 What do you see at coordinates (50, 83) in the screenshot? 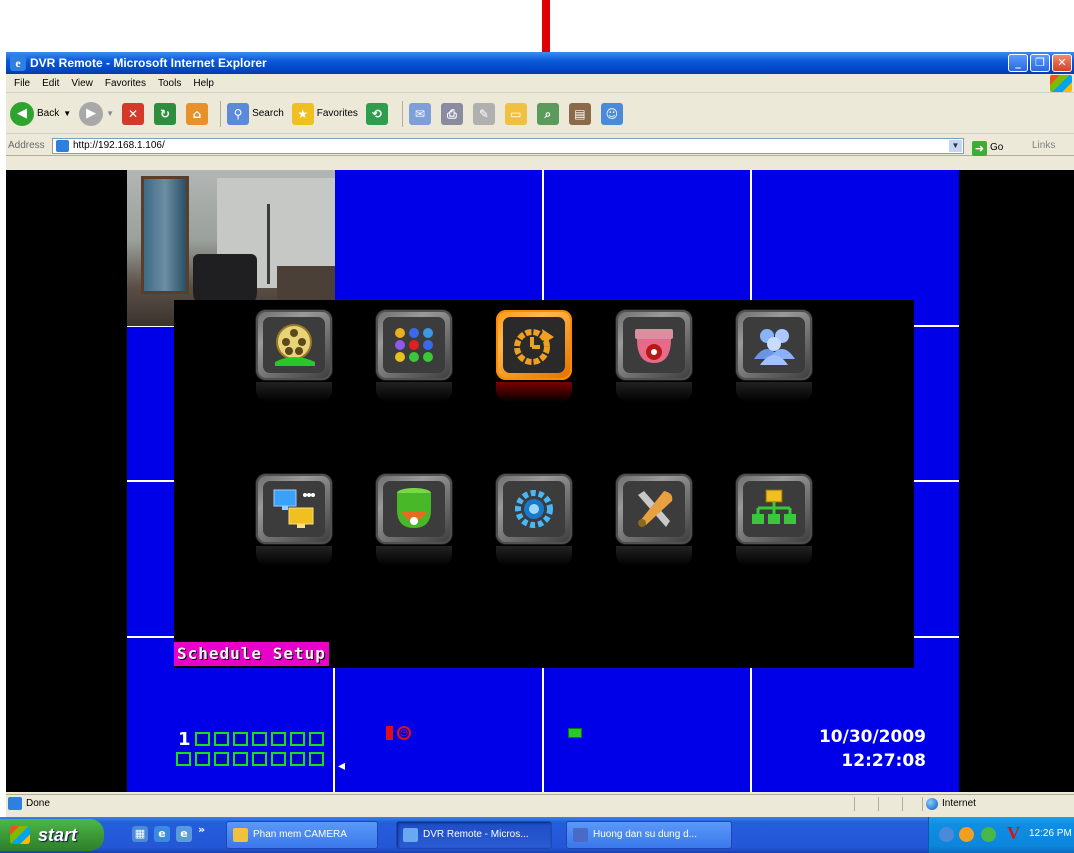
I see `menu-edit: Edit` at bounding box center [50, 83].